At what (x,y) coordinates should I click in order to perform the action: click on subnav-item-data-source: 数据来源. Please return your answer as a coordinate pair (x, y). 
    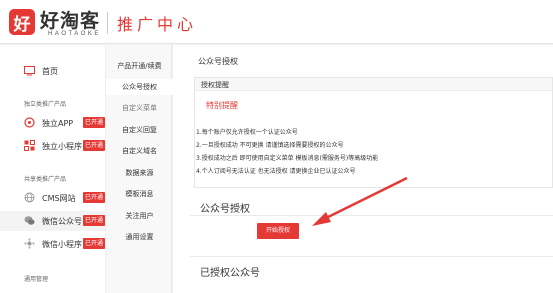
    Looking at the image, I should click on (139, 173).